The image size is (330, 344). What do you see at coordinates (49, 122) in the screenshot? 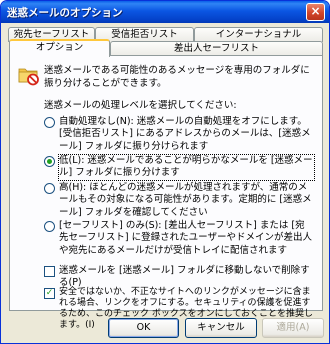
I see `radio-none` at bounding box center [49, 122].